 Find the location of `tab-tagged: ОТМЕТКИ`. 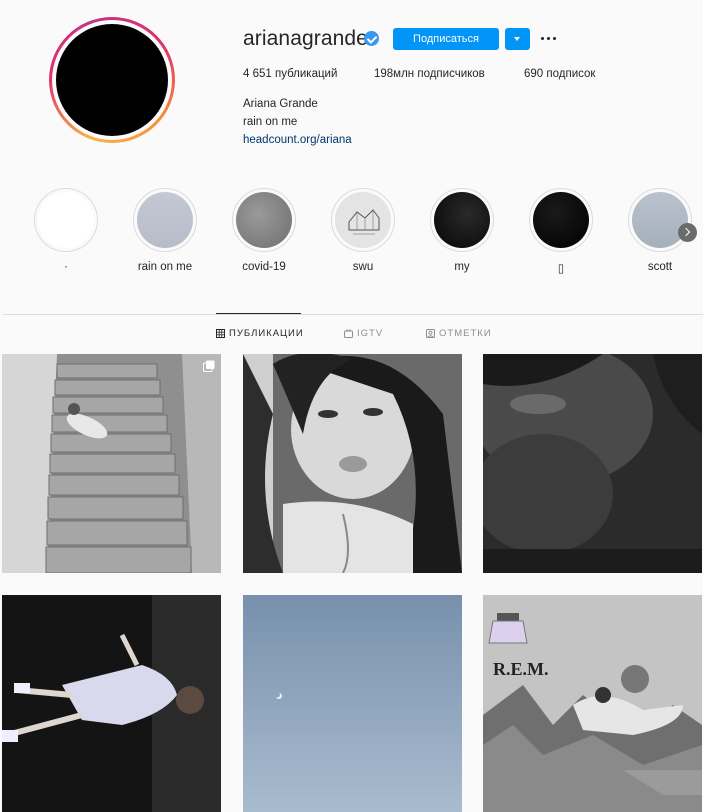

tab-tagged: ОТМЕТКИ is located at coordinates (459, 333).